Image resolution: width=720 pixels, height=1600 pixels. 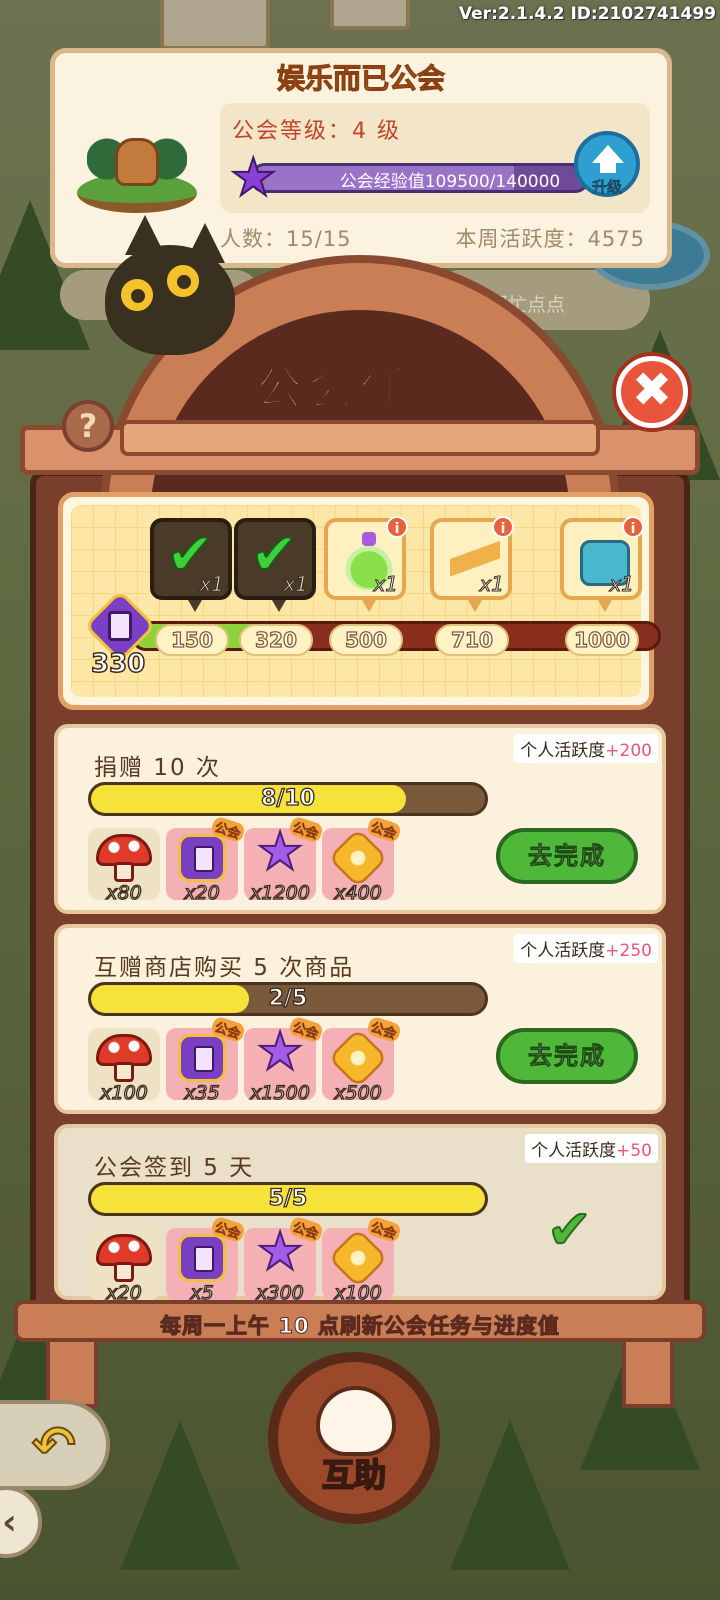 I want to click on guild-weekly-activity: 本周活跃度：4575, so click(x=550, y=239).